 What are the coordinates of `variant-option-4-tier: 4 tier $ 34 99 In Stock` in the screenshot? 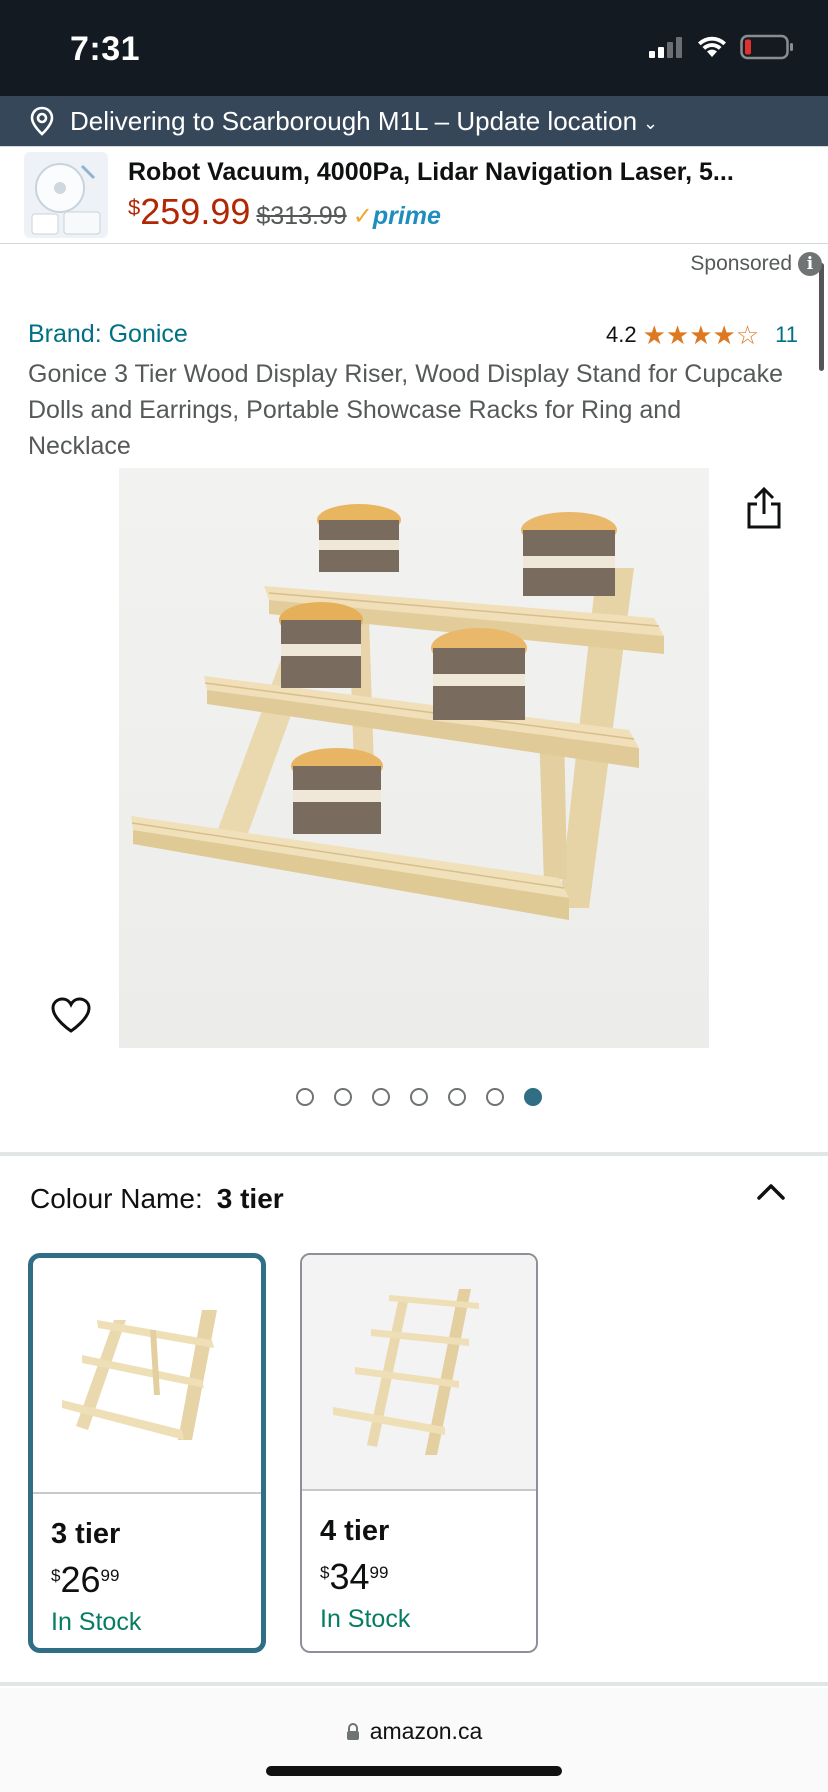 It's located at (419, 1453).